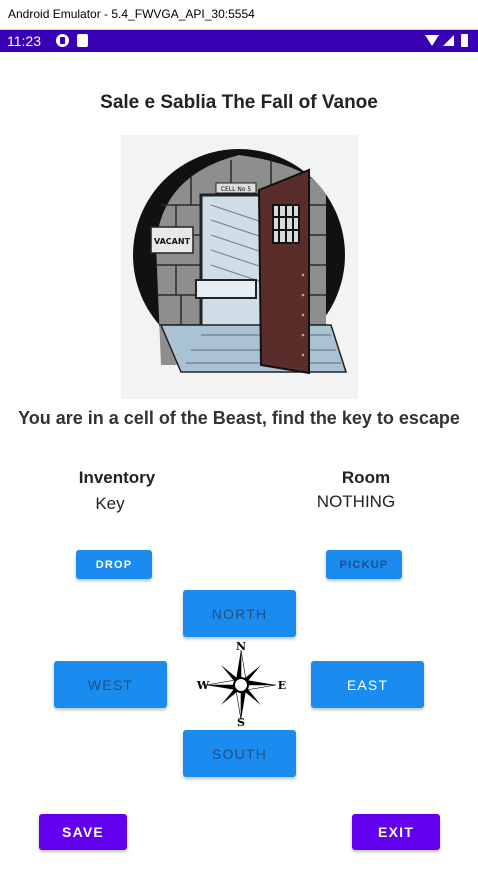 Image resolution: width=478 pixels, height=882 pixels. I want to click on inventory-heading: Inventory, so click(117, 477).